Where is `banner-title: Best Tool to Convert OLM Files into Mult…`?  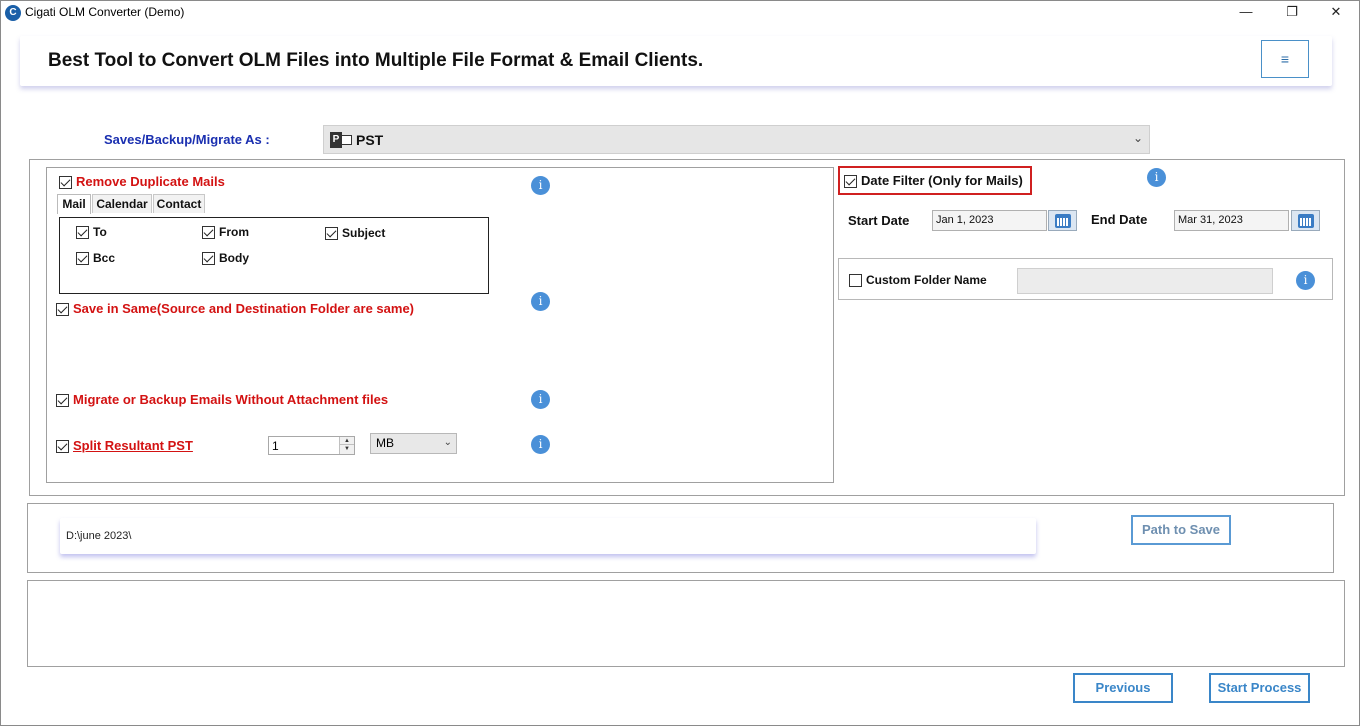 banner-title: Best Tool to Convert OLM Files into Mult… is located at coordinates (376, 60).